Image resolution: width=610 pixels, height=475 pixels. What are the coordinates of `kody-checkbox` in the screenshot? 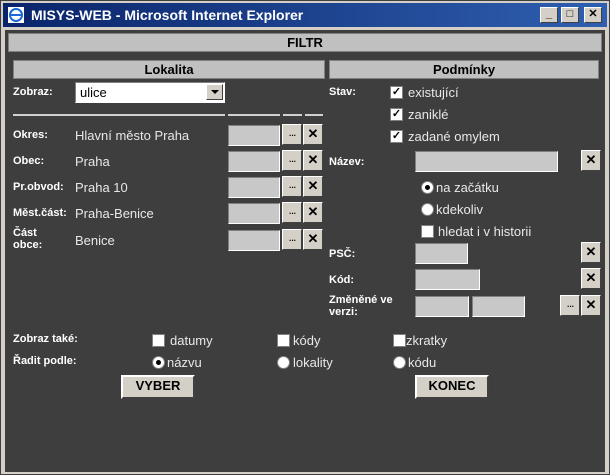 It's located at (283, 340).